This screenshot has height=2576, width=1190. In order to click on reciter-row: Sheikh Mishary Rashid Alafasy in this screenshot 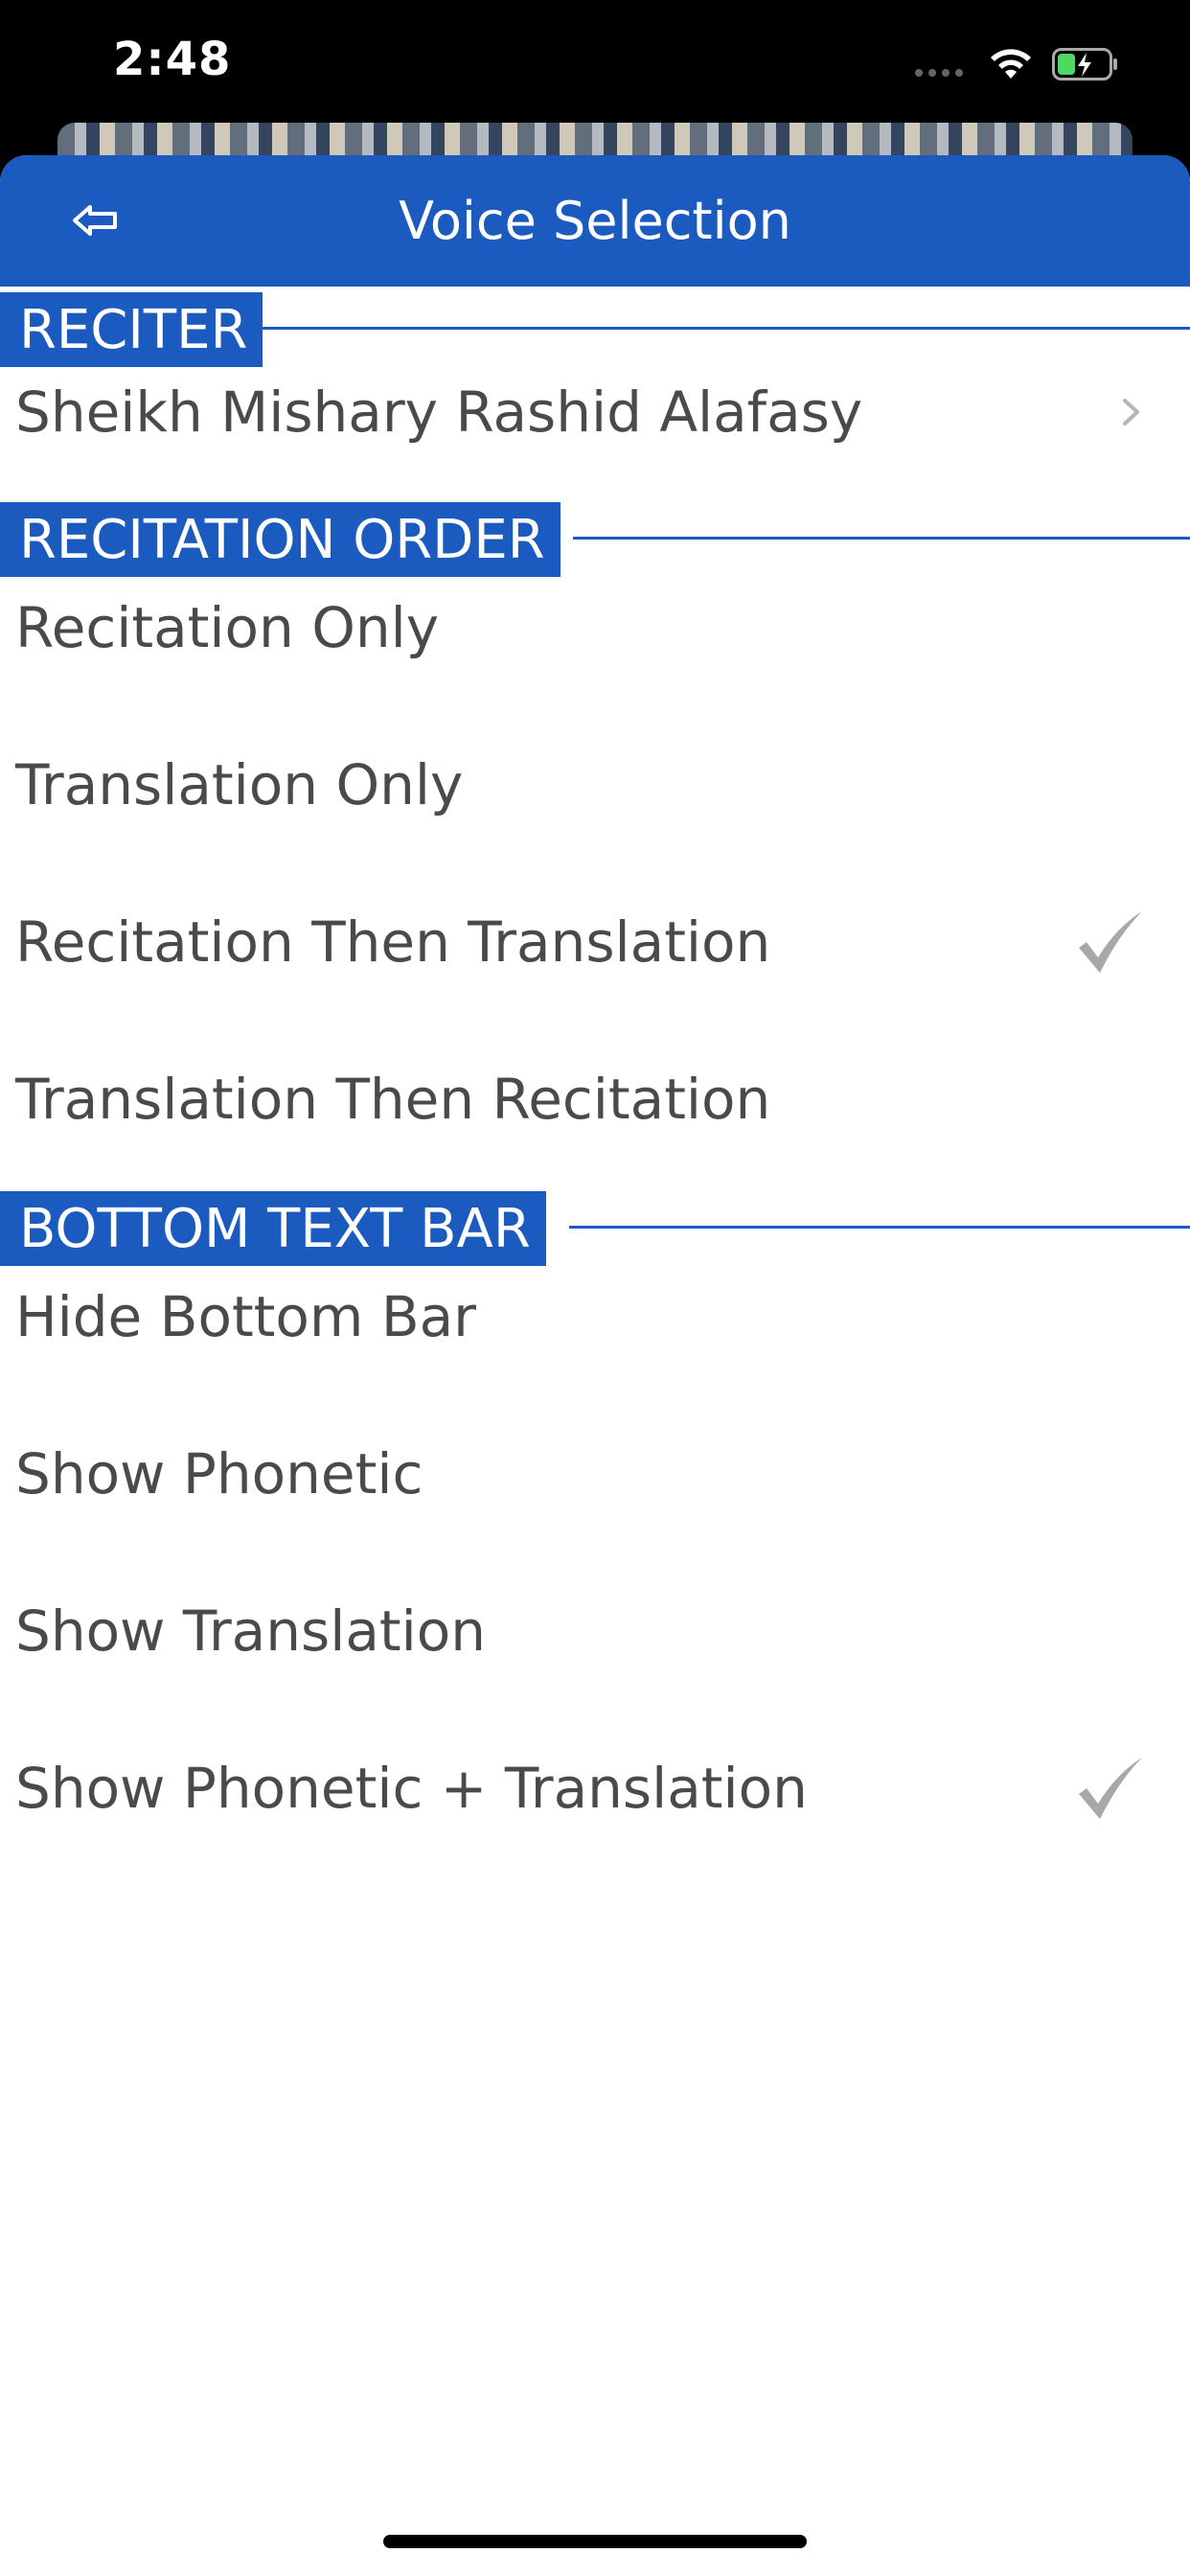, I will do `click(595, 412)`.